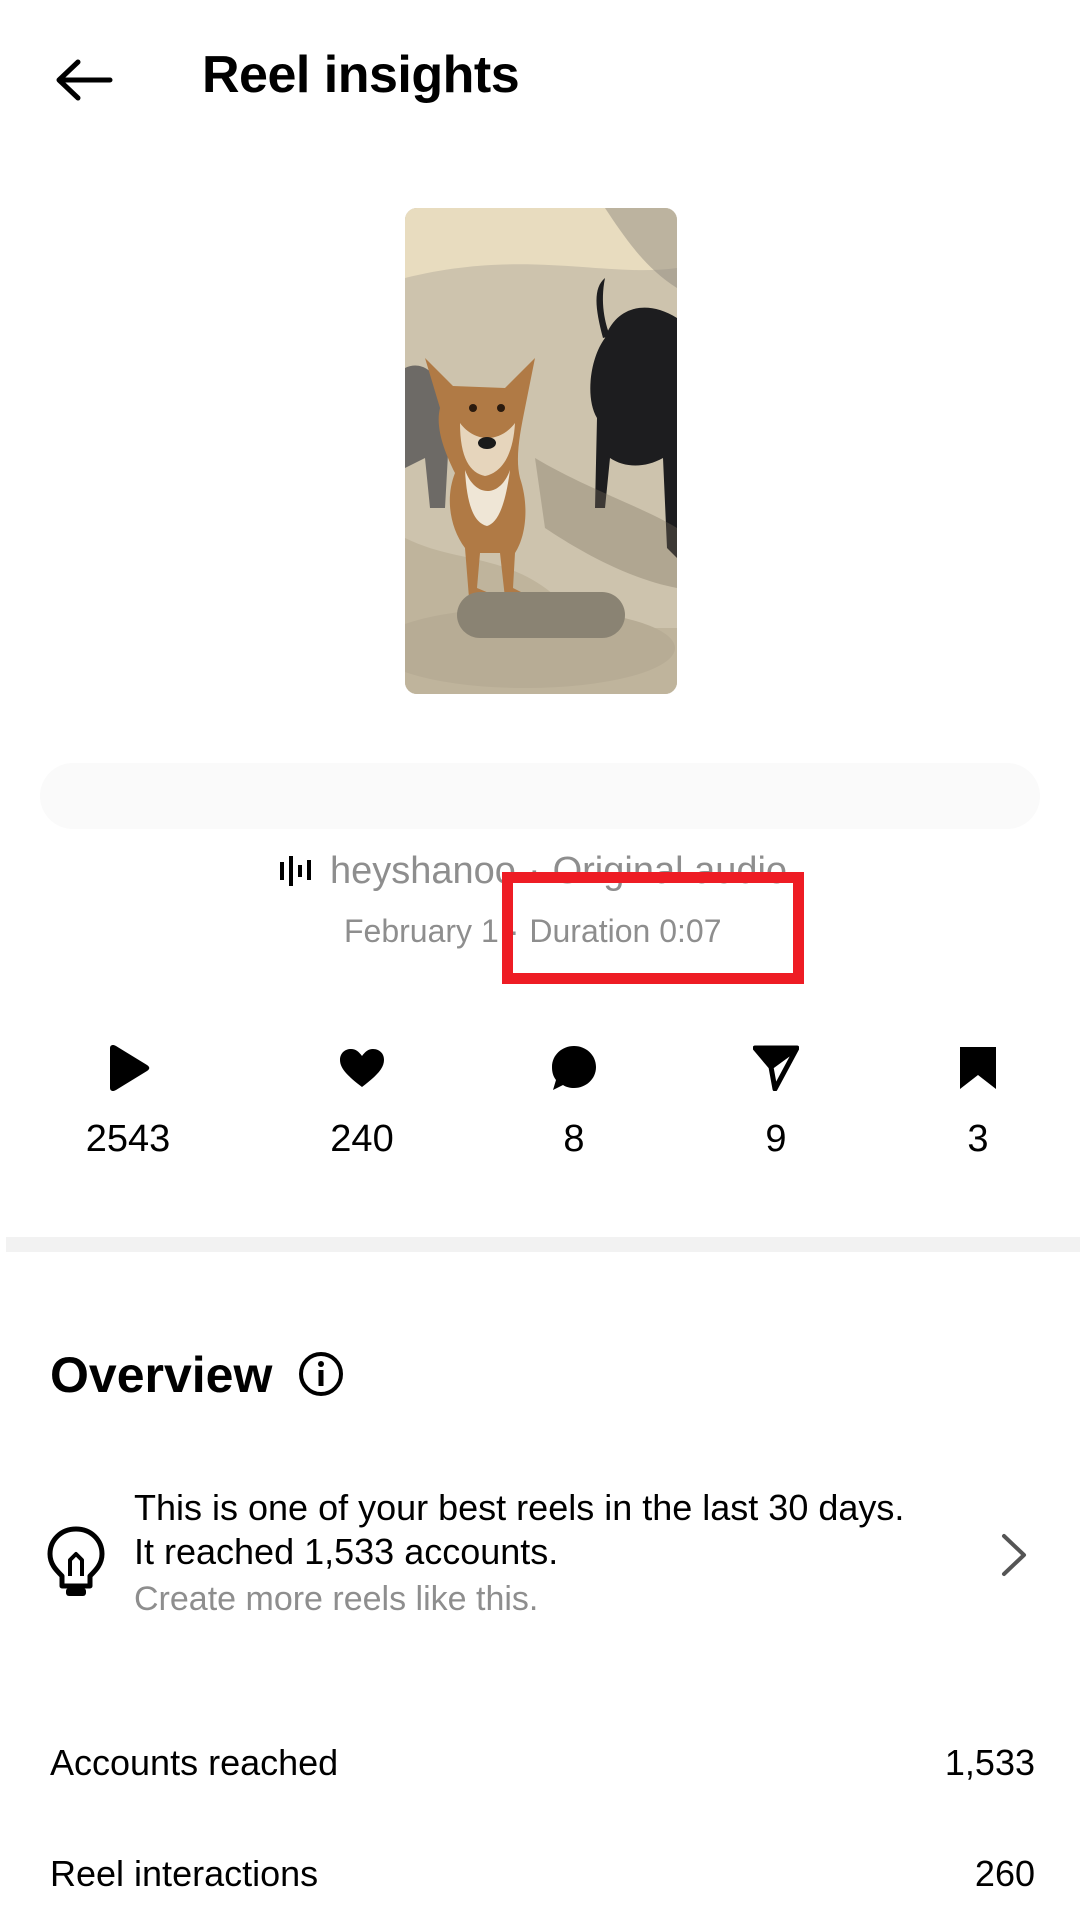 The width and height of the screenshot is (1080, 1920). What do you see at coordinates (540, 796) in the screenshot?
I see `caption-placeholder` at bounding box center [540, 796].